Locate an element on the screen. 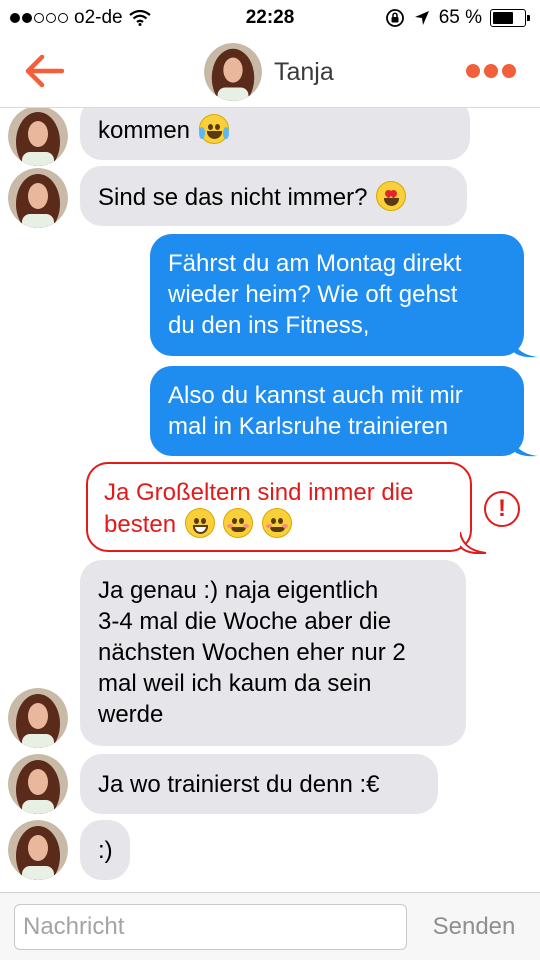 The width and height of the screenshot is (540, 960). message-text: Ja wo trainierst du denn :€ is located at coordinates (239, 784).